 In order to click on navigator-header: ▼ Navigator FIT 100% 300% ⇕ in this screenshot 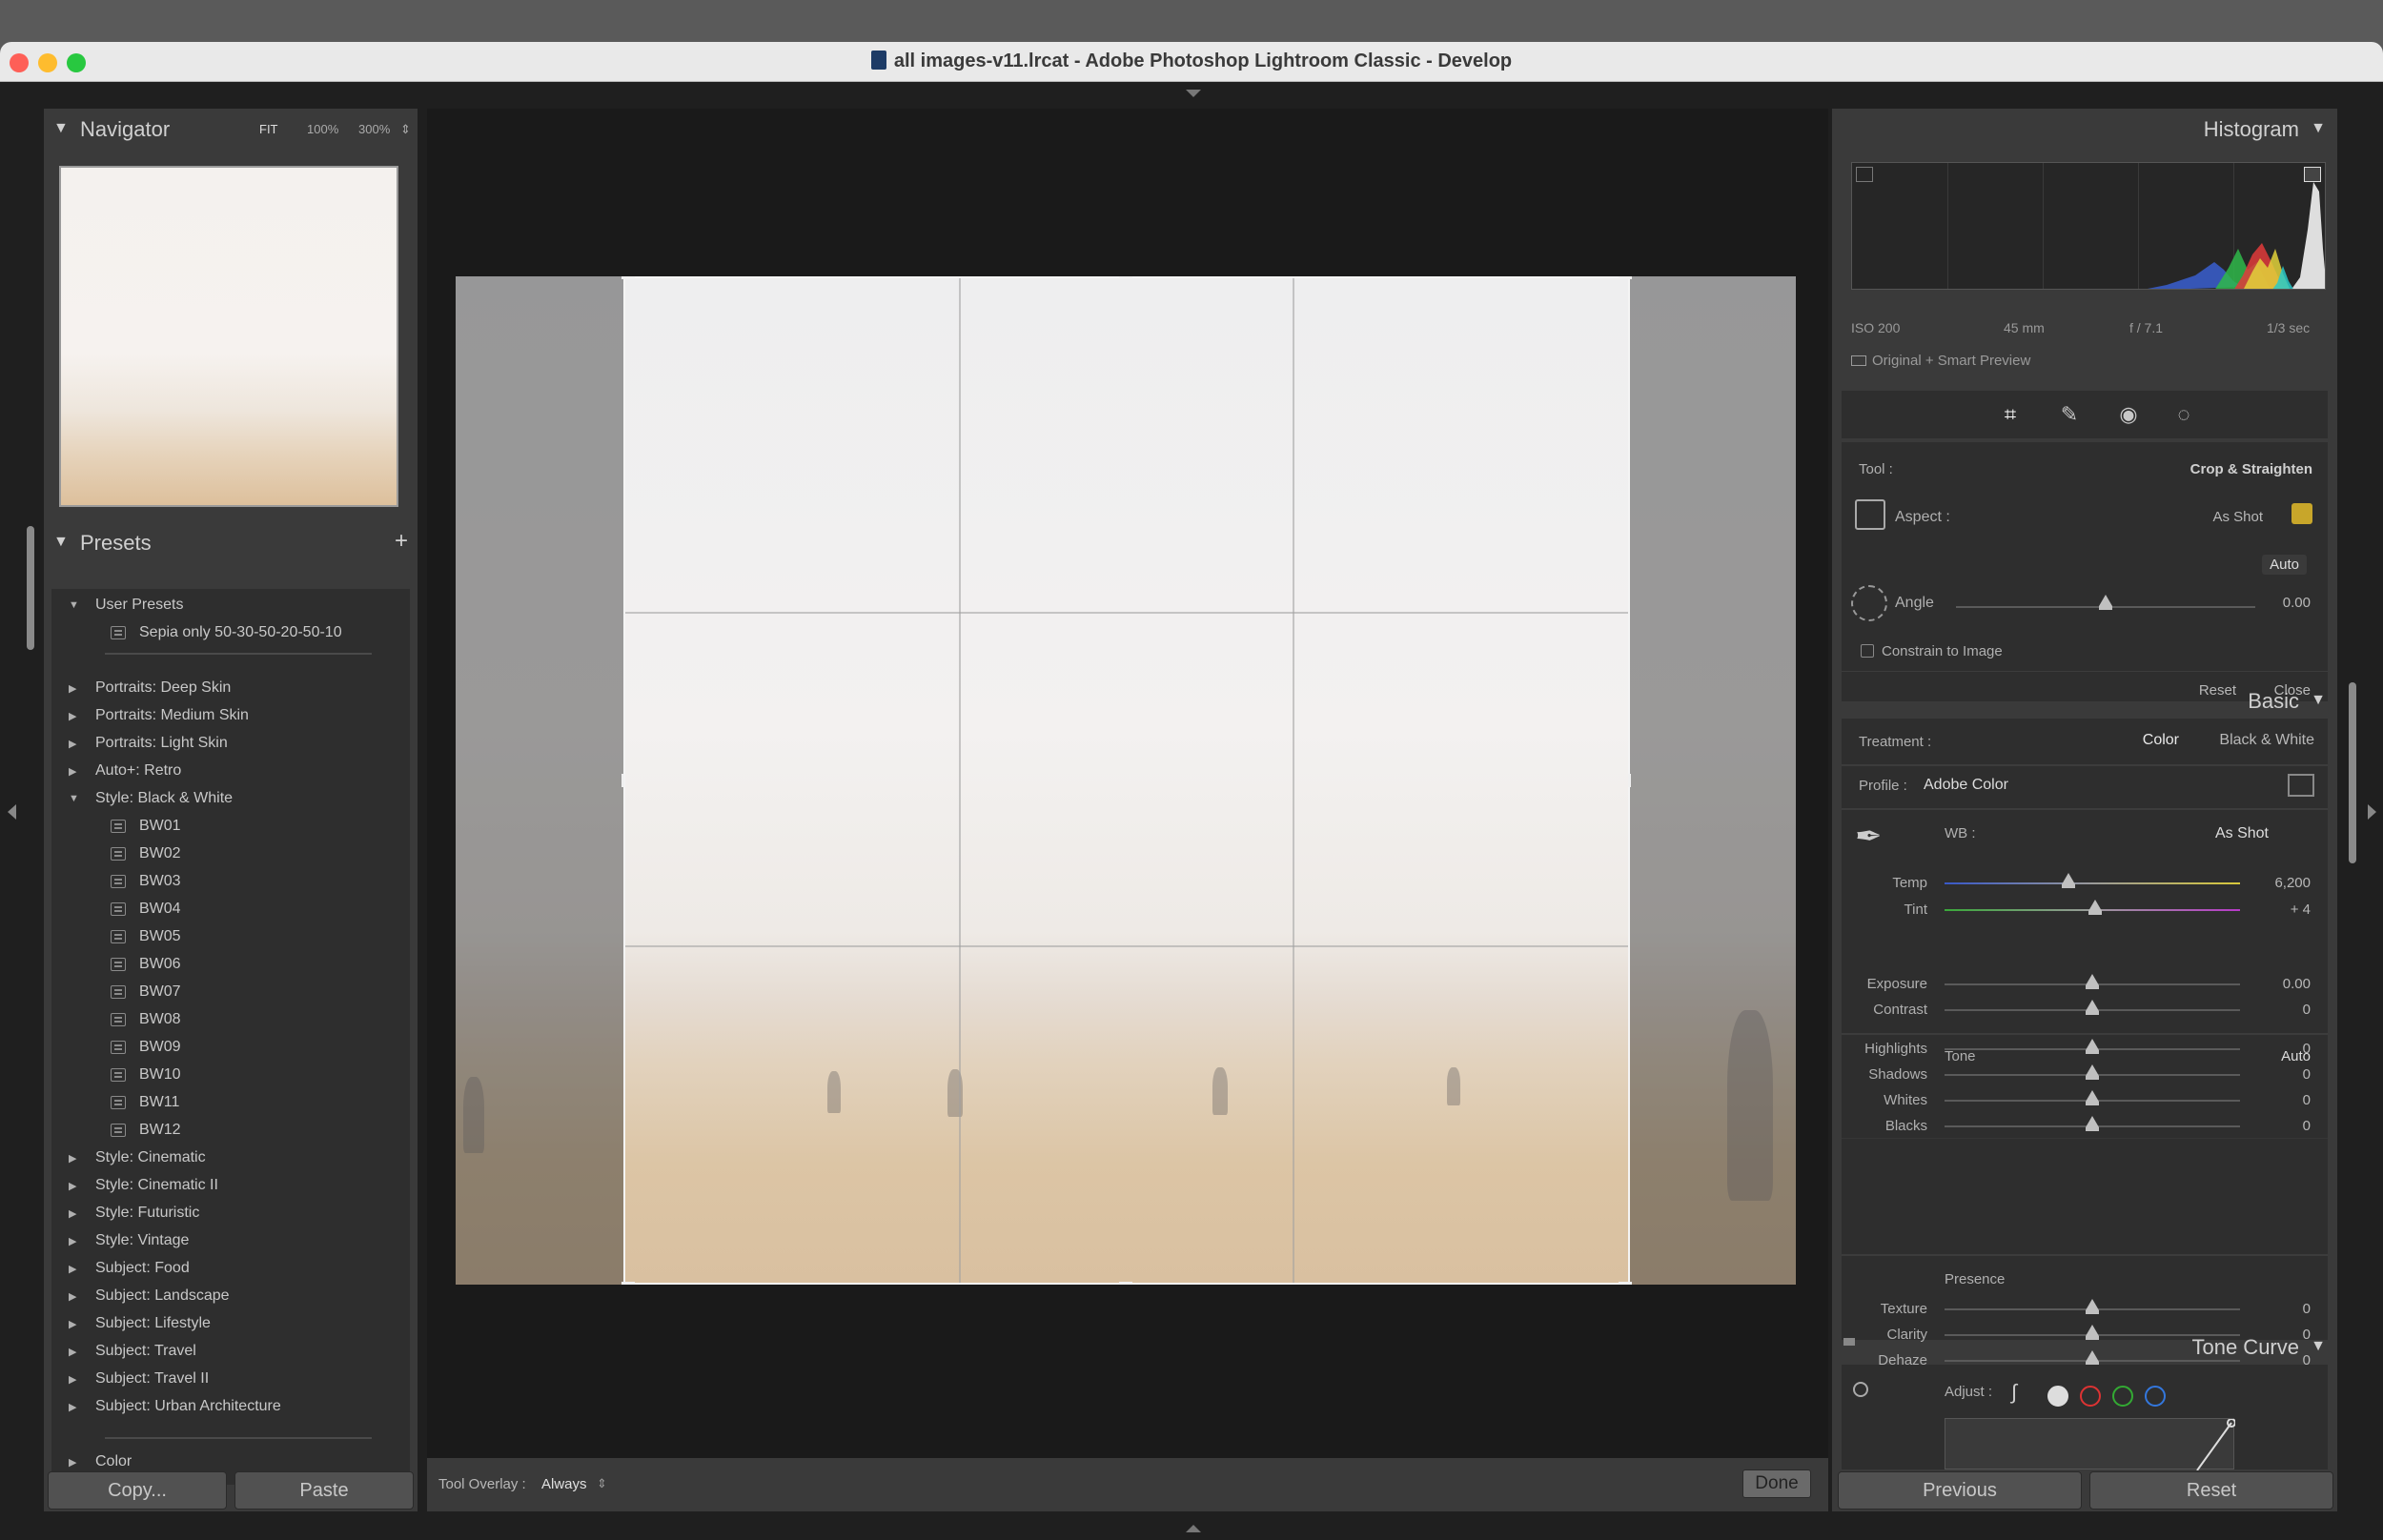, I will do `click(231, 128)`.